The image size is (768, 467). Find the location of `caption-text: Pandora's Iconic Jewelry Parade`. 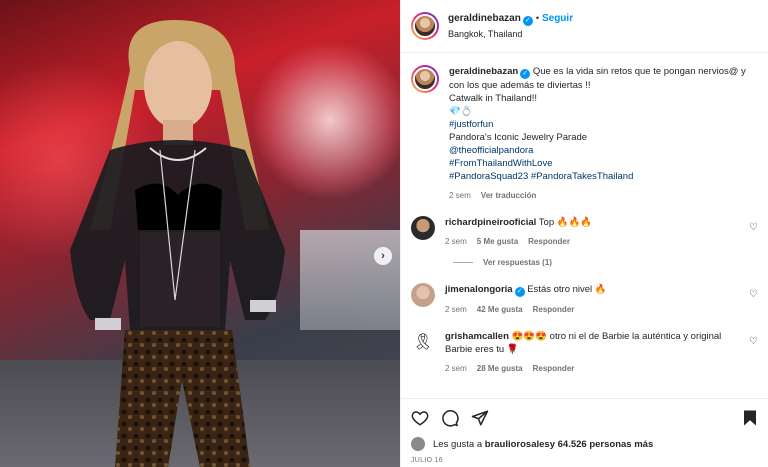

caption-text: Pandora's Iconic Jewelry Parade is located at coordinates (518, 137).